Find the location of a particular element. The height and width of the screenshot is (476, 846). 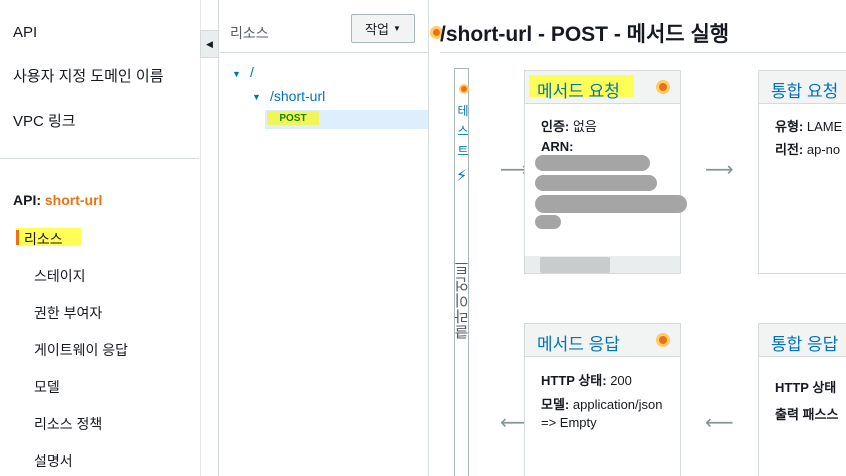

model-row: 모델: application/json is located at coordinates (602, 403).